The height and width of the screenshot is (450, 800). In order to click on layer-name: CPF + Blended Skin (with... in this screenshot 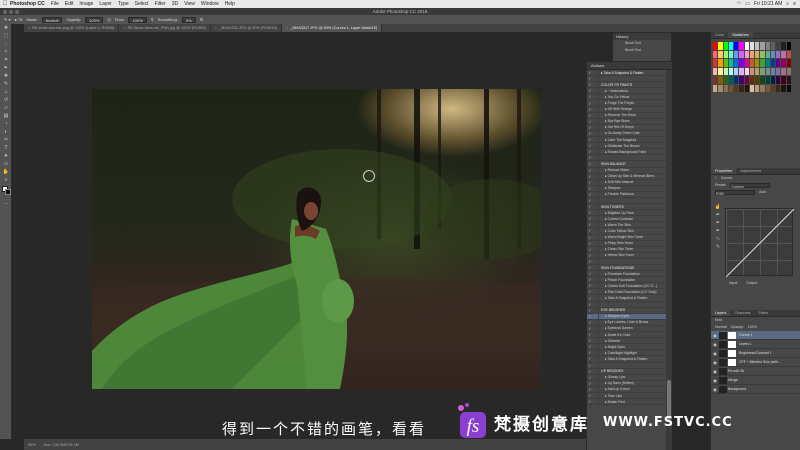, I will do `click(760, 362)`.